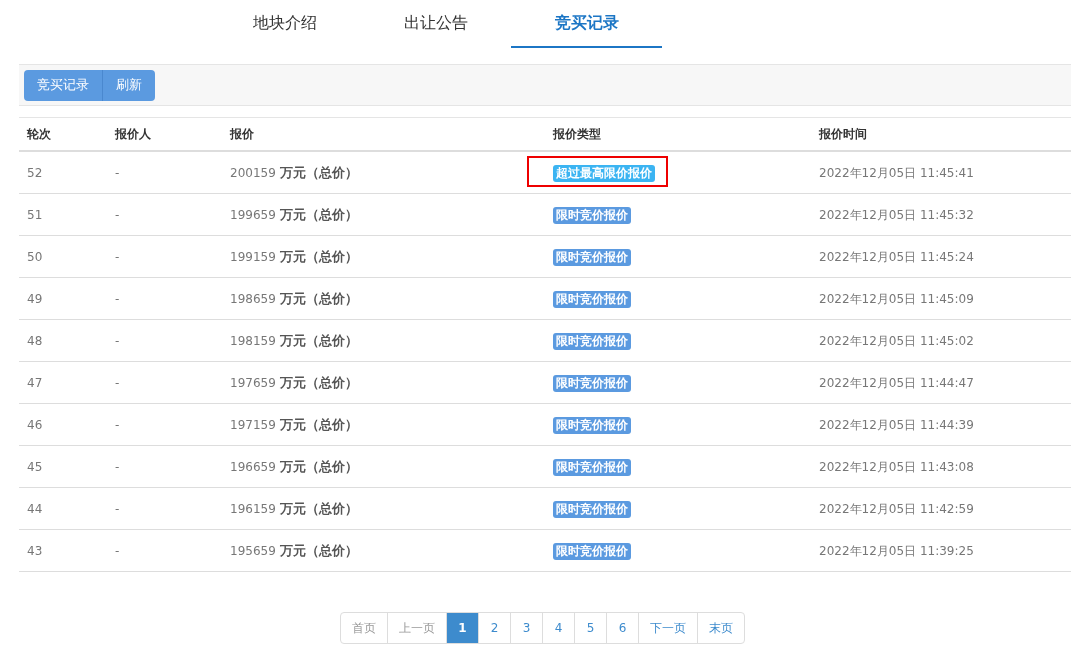 The width and height of the screenshot is (1071, 652). I want to click on bid-time: 2022年12月05日 11:44:39, so click(896, 424).